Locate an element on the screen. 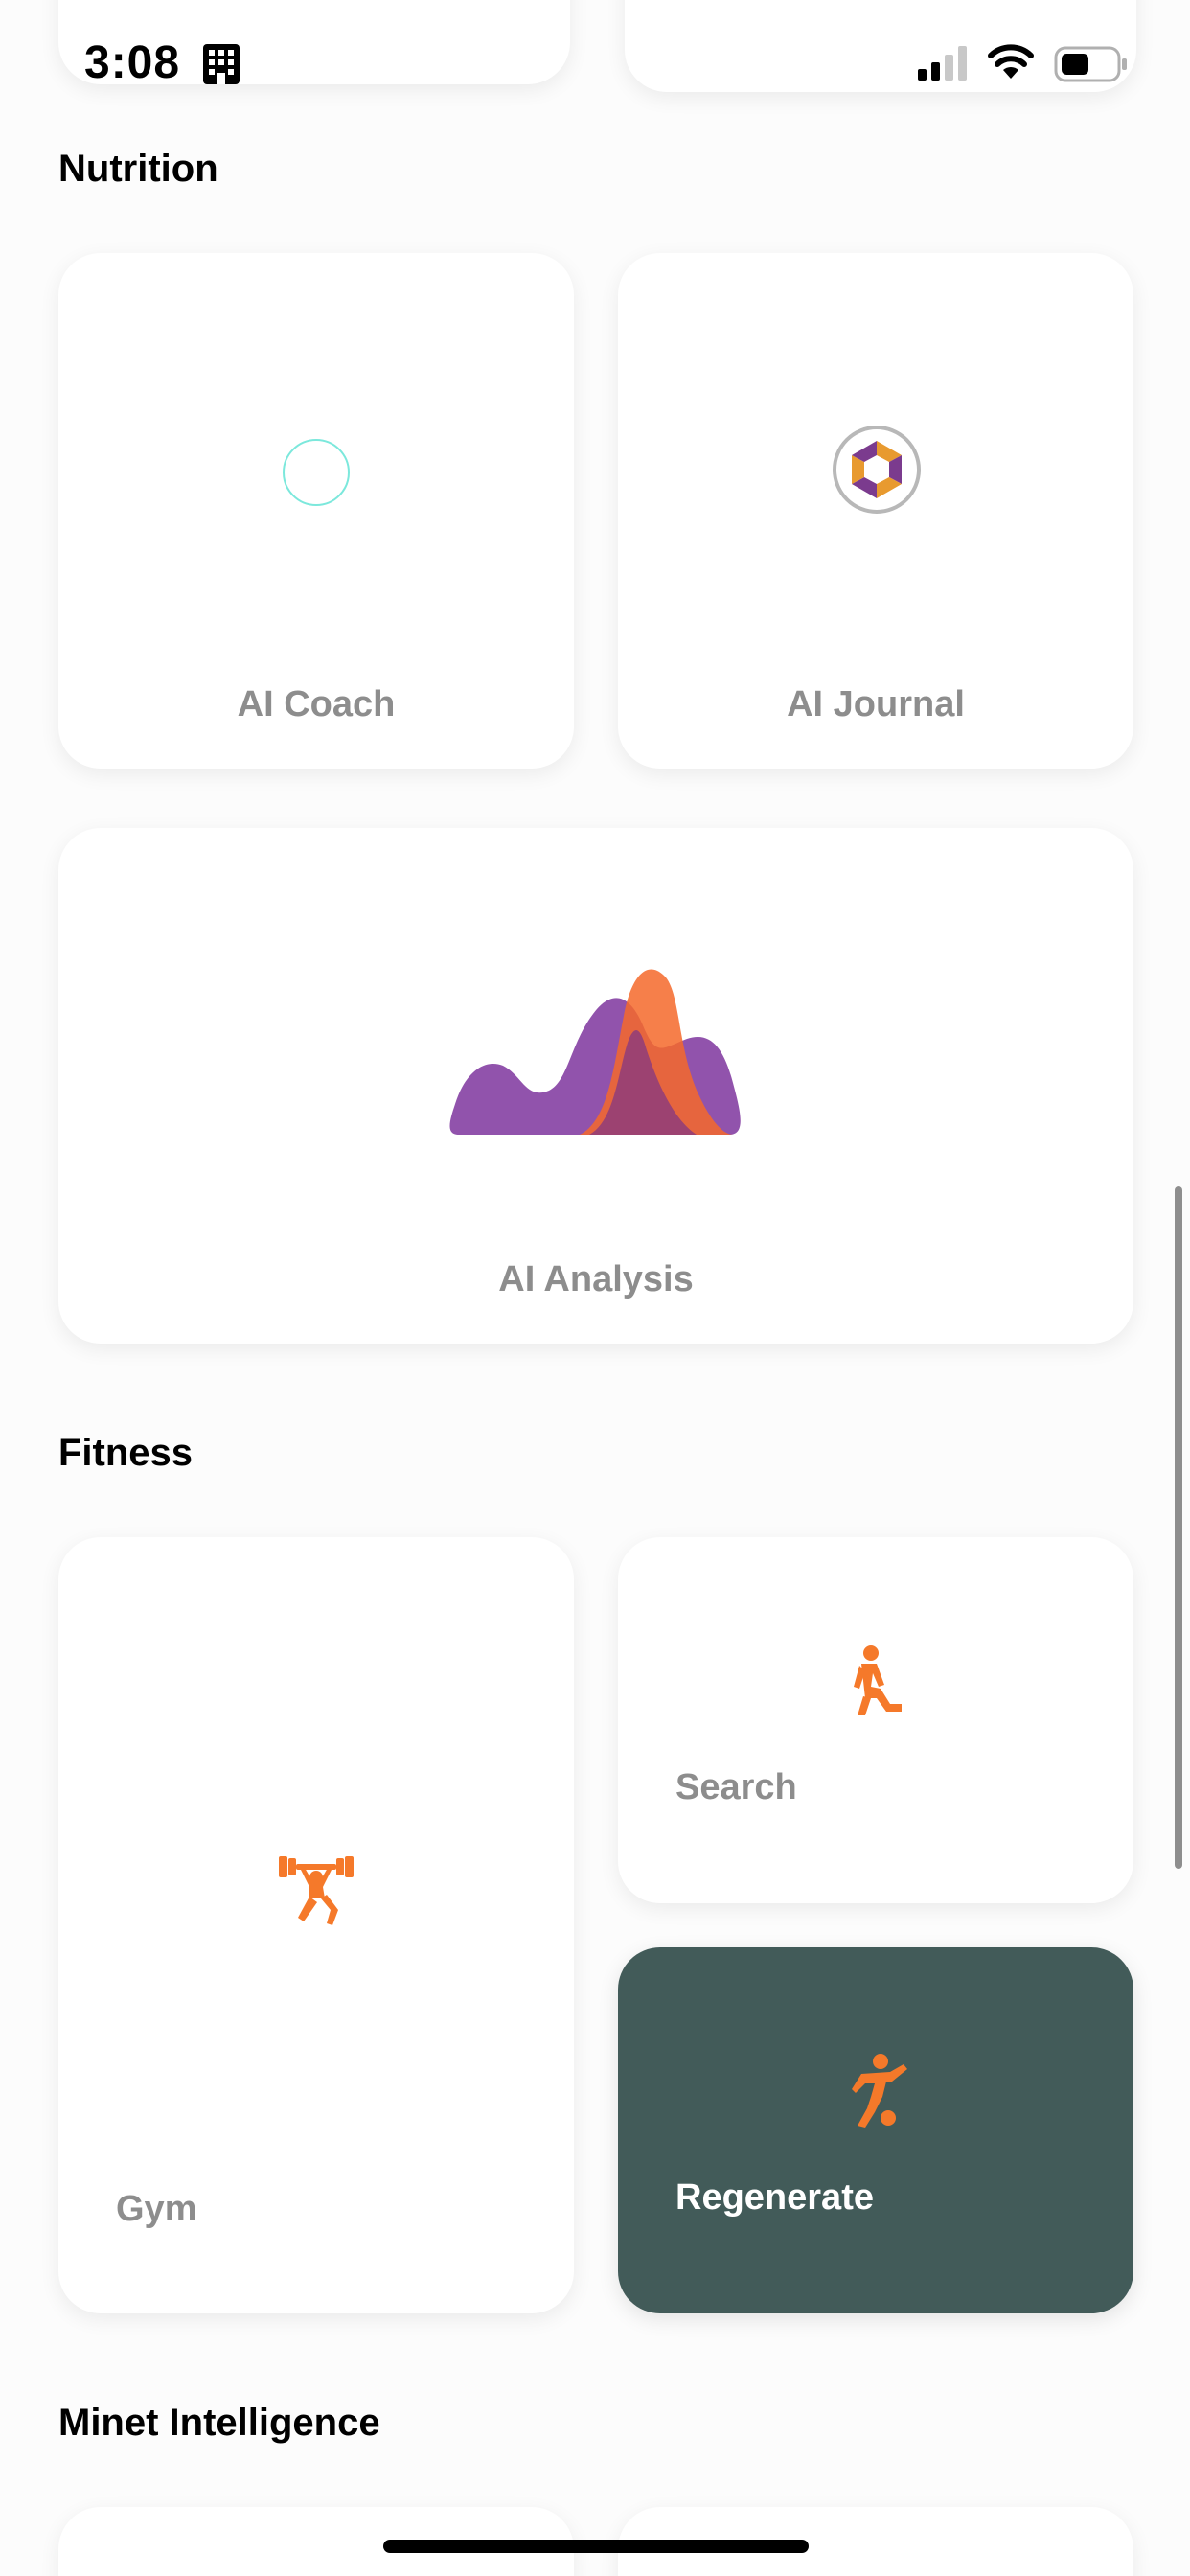  cellular-signal-icon is located at coordinates (943, 63).